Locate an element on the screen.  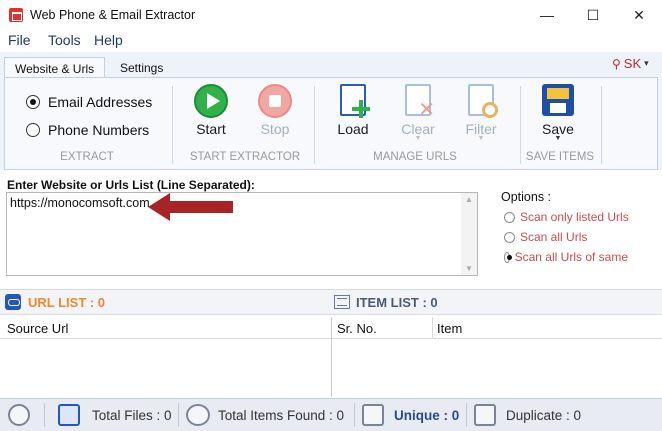
scroll-down-icon: ▼ is located at coordinates (469, 268).